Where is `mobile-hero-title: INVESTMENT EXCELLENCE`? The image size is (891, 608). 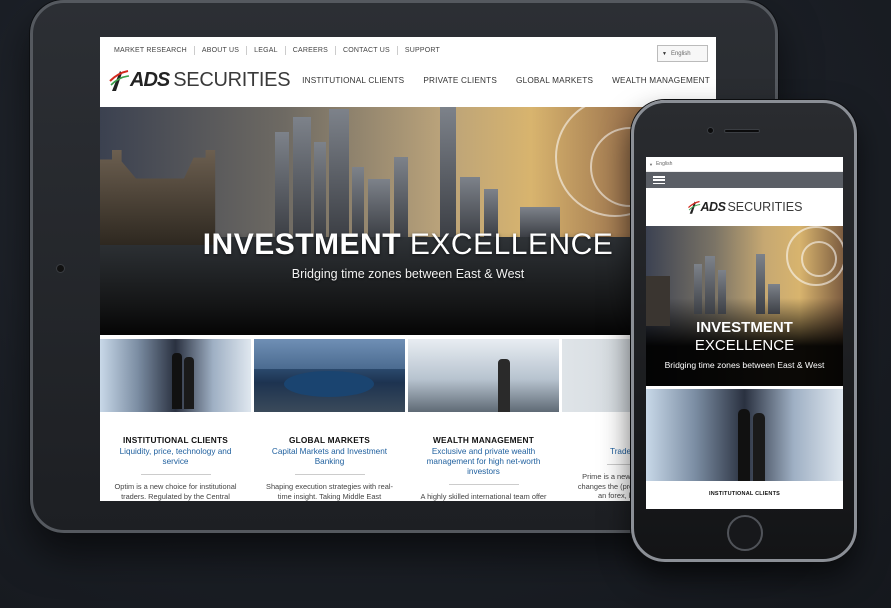 mobile-hero-title: INVESTMENT EXCELLENCE is located at coordinates (744, 337).